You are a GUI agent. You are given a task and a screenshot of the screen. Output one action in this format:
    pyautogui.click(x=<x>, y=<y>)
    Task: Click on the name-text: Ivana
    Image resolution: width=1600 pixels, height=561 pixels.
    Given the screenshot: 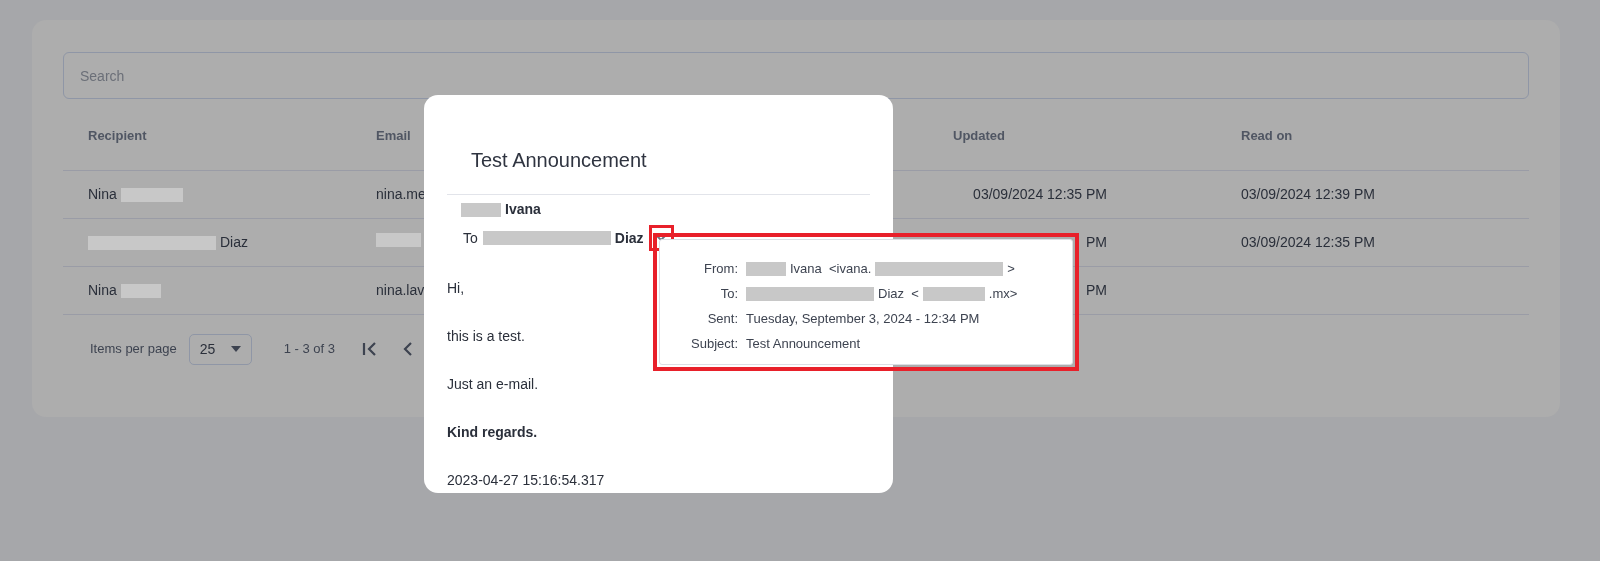 What is the action you would take?
    pyautogui.click(x=523, y=209)
    